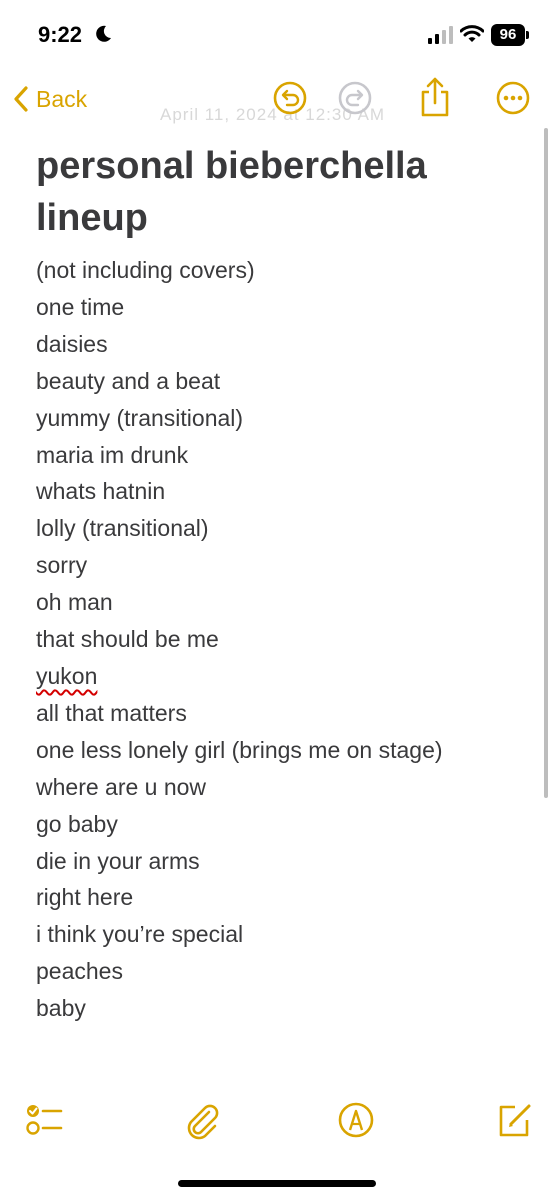  Describe the element at coordinates (286, 270) in the screenshot. I see `note-line: (not including covers)` at that location.